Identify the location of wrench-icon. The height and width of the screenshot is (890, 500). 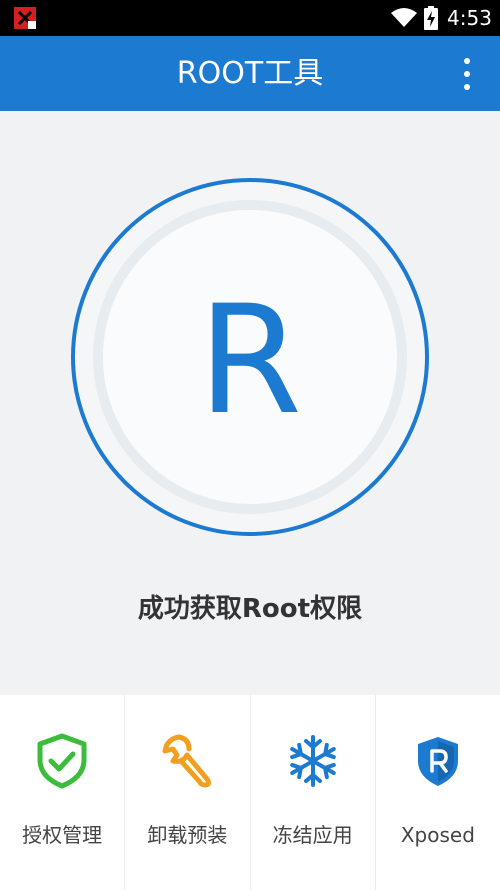
(187, 761).